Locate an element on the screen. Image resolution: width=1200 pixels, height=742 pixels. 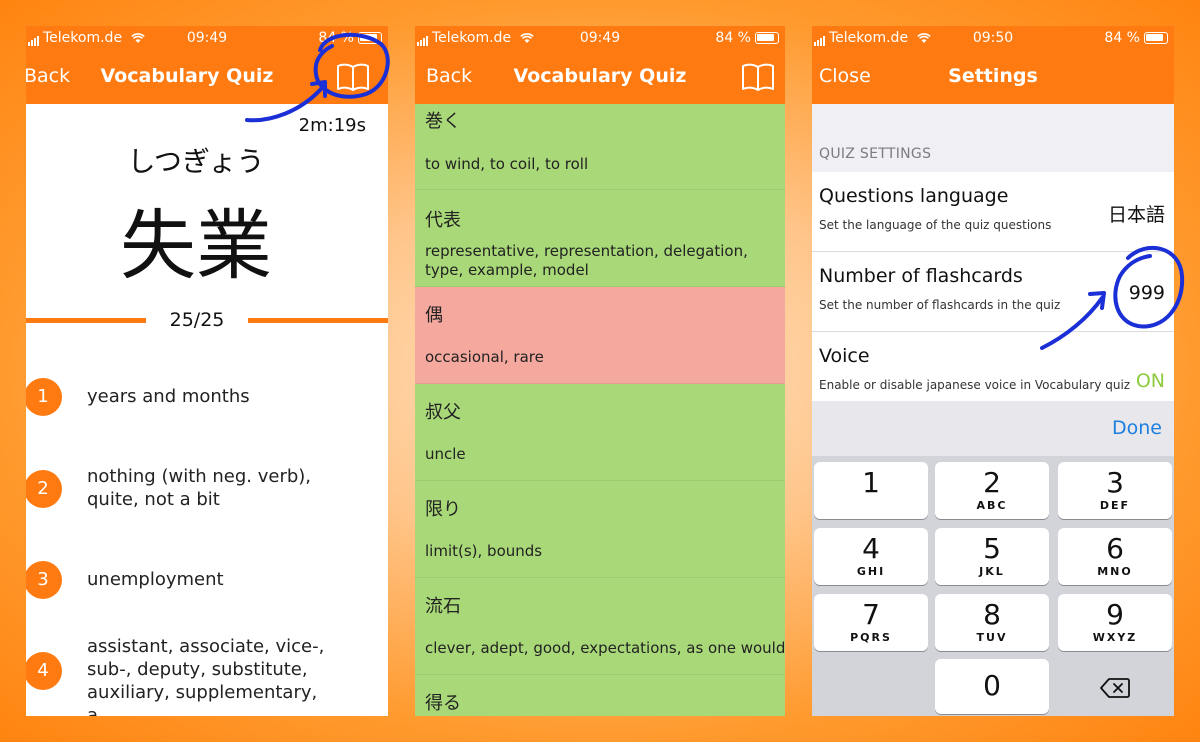
vocab-meaning: uncle is located at coordinates (445, 454).